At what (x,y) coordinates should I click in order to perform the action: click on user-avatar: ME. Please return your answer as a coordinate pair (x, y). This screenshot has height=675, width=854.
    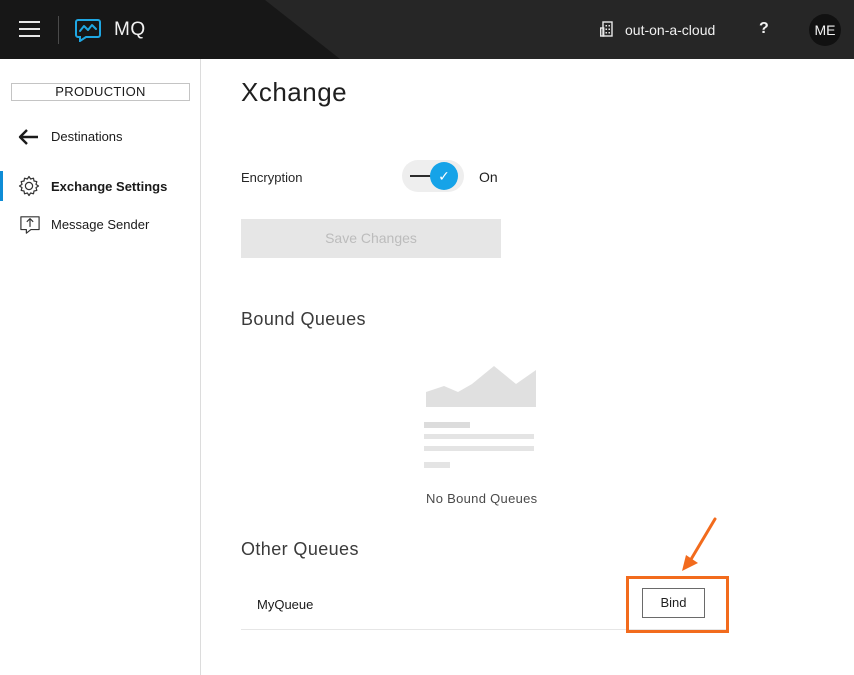
    Looking at the image, I should click on (825, 30).